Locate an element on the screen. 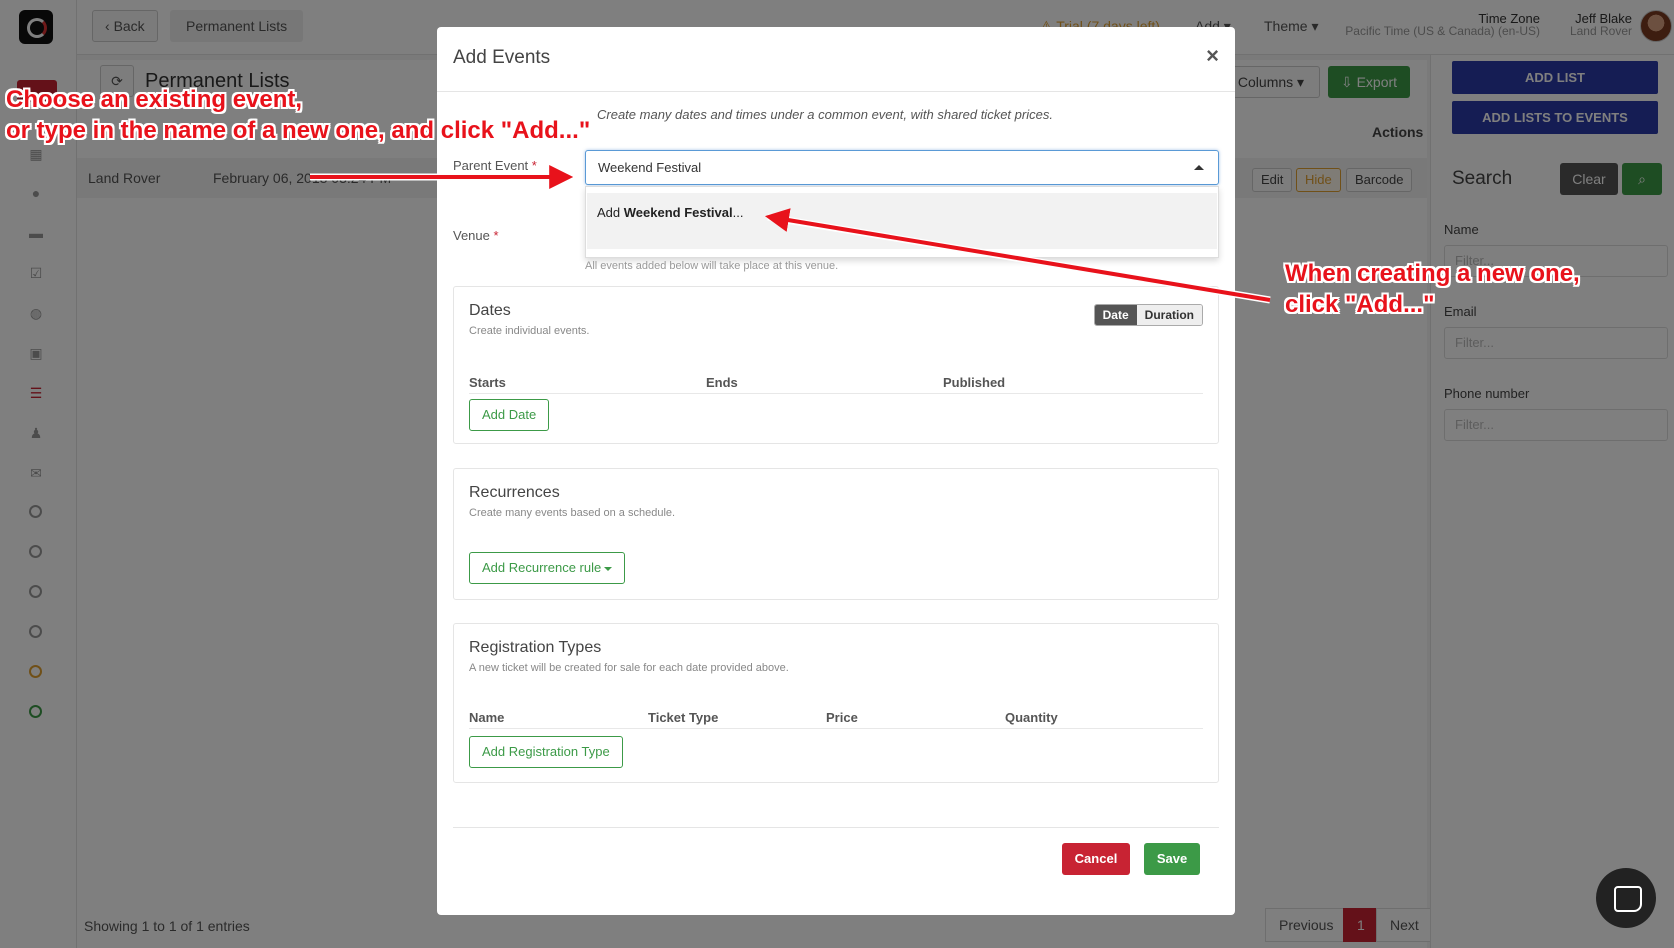 This screenshot has height=948, width=1674. add-registration-type-button: Add Registration Type is located at coordinates (546, 752).